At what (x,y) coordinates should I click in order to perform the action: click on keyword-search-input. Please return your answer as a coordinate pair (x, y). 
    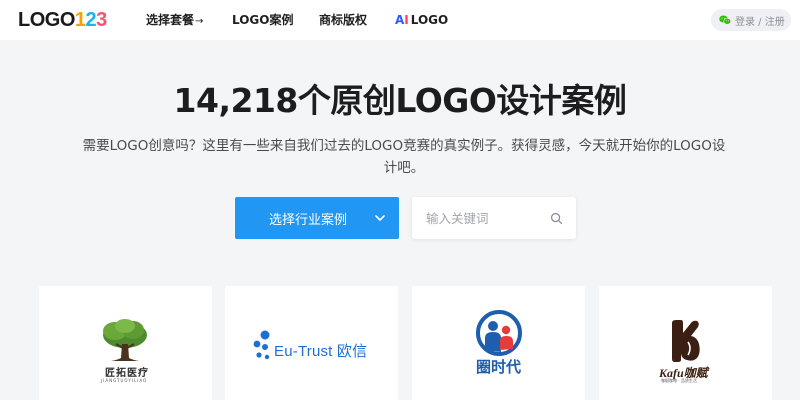
    Looking at the image, I should click on (477, 218).